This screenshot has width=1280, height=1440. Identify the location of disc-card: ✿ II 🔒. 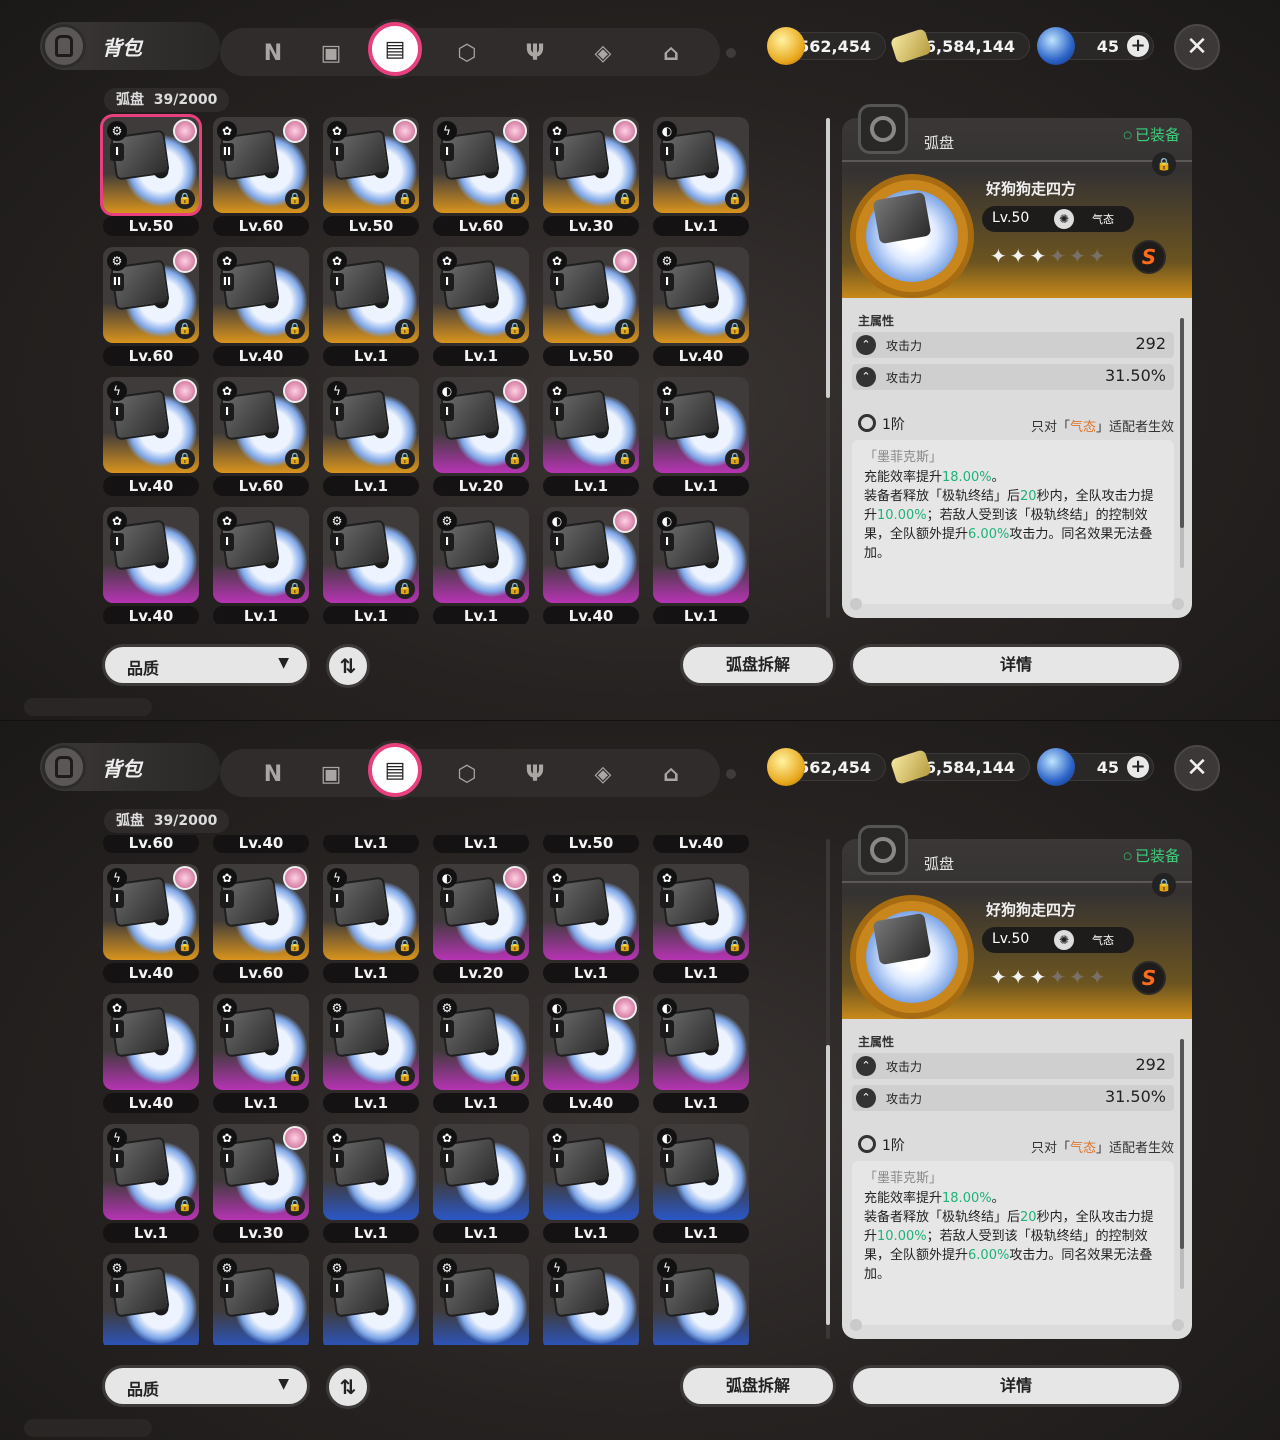
(261, 165).